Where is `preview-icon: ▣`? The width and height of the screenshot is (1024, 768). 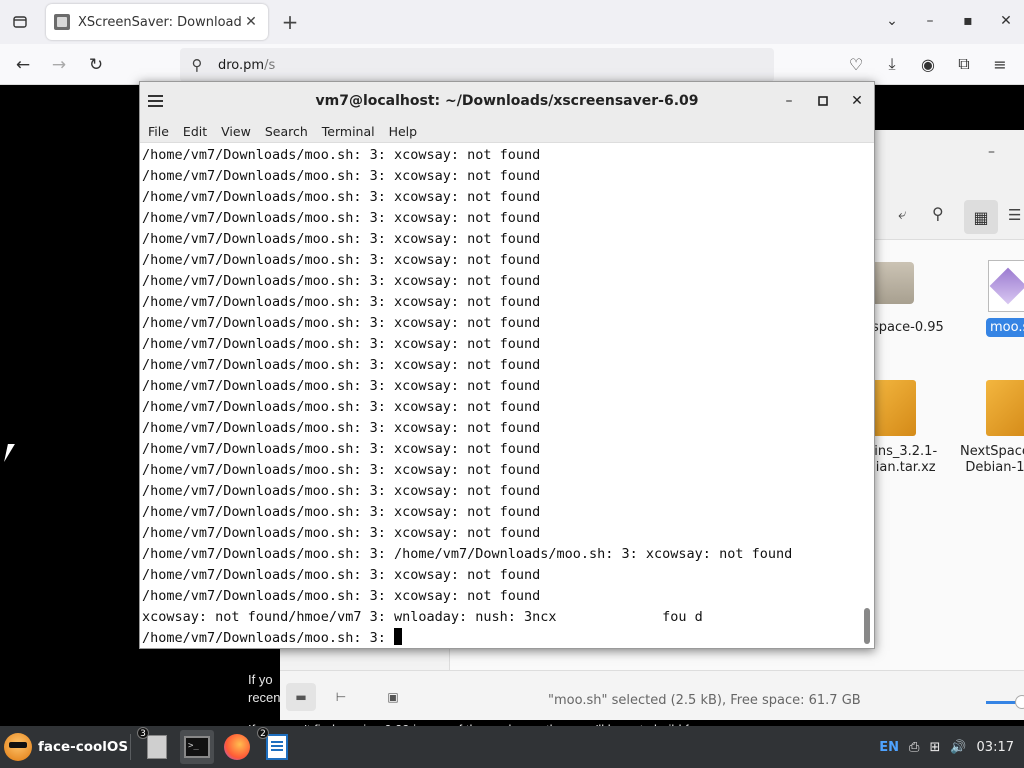
preview-icon: ▣ is located at coordinates (393, 697).